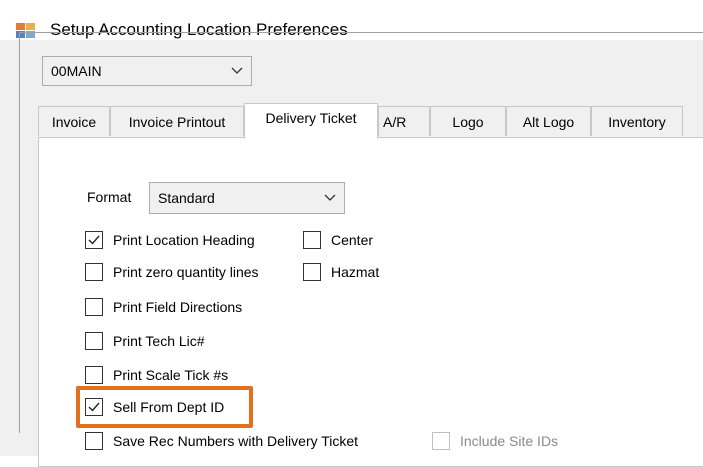 This screenshot has width=703, height=467. I want to click on print-scale-tick-option: Print Scale Tick #s, so click(156, 375).